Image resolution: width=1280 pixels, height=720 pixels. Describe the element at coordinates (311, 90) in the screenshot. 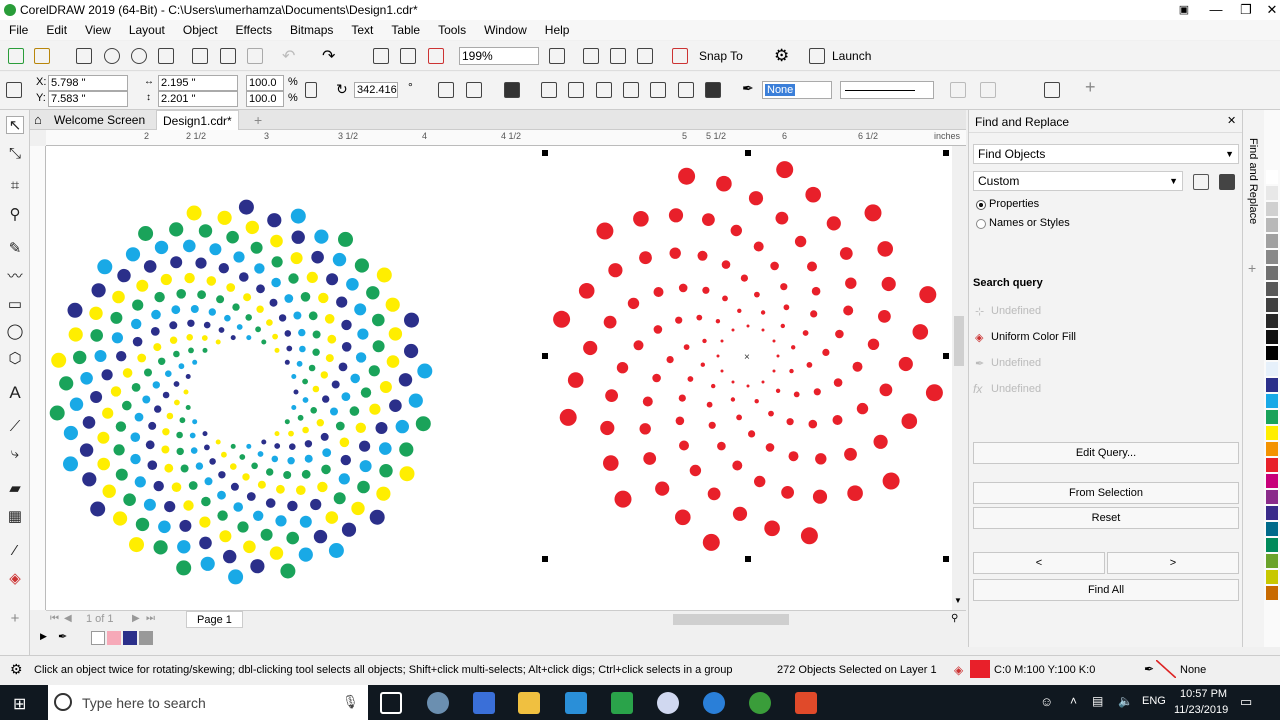

I see `lock-ratio-icon` at that location.